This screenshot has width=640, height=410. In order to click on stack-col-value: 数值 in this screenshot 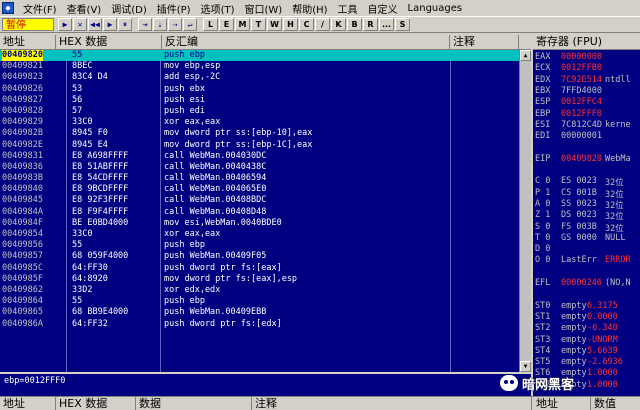, I will do `click(615, 403)`.